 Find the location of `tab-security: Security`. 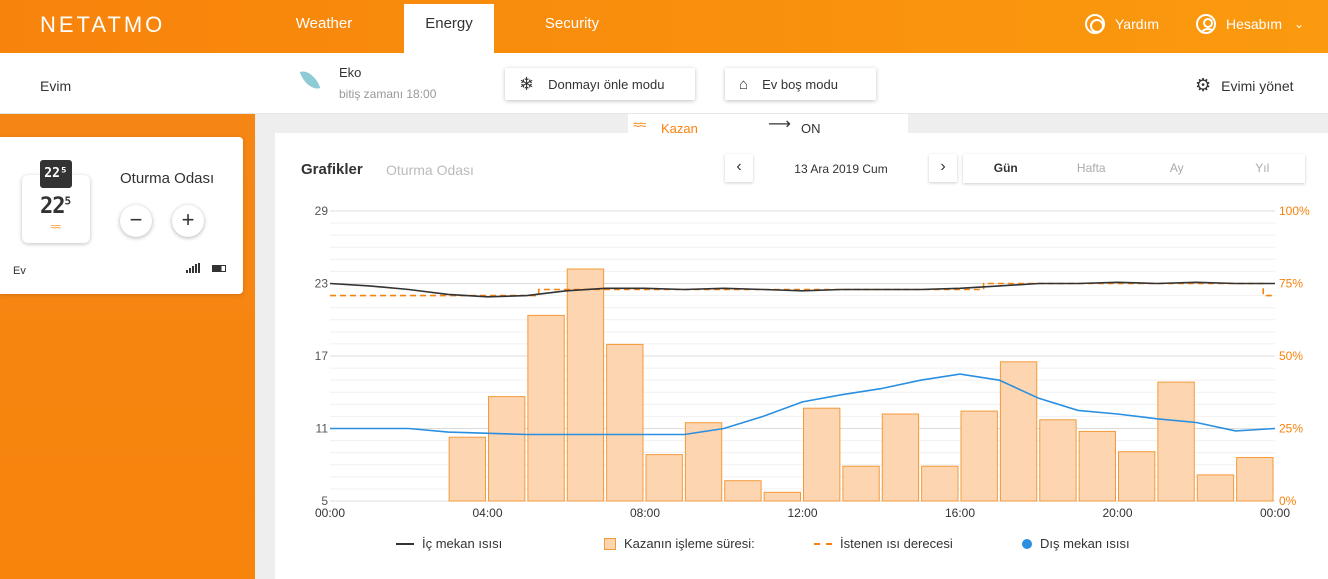

tab-security: Security is located at coordinates (572, 28).